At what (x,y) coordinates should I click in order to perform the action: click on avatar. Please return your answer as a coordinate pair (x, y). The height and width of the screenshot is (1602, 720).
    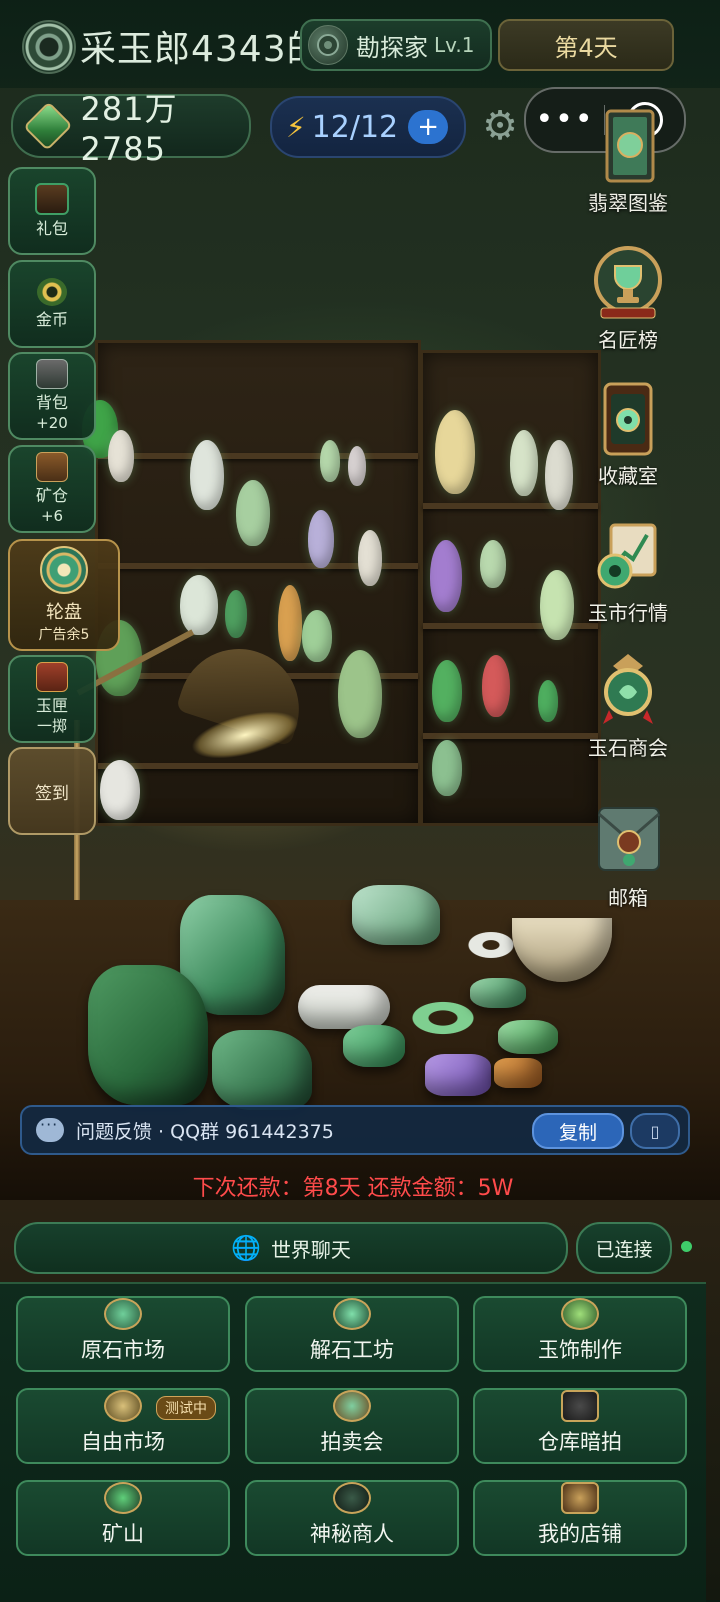
    Looking at the image, I should click on (49, 47).